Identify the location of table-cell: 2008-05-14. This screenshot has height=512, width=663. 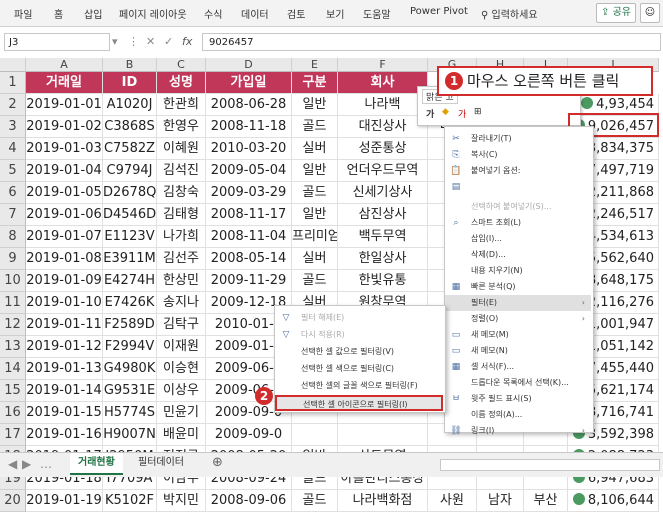
(249, 259).